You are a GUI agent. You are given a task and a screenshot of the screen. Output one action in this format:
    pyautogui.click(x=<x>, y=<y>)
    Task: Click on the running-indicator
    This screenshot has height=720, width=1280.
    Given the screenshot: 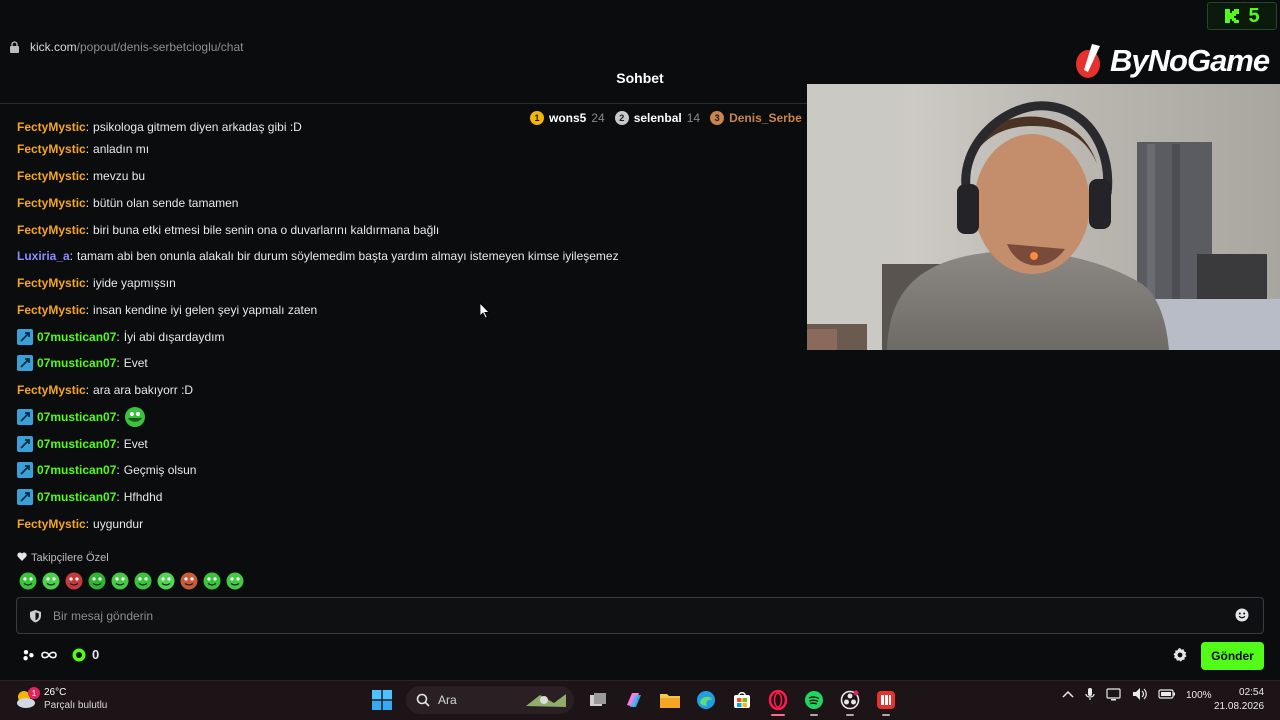 What is the action you would take?
    pyautogui.click(x=850, y=715)
    